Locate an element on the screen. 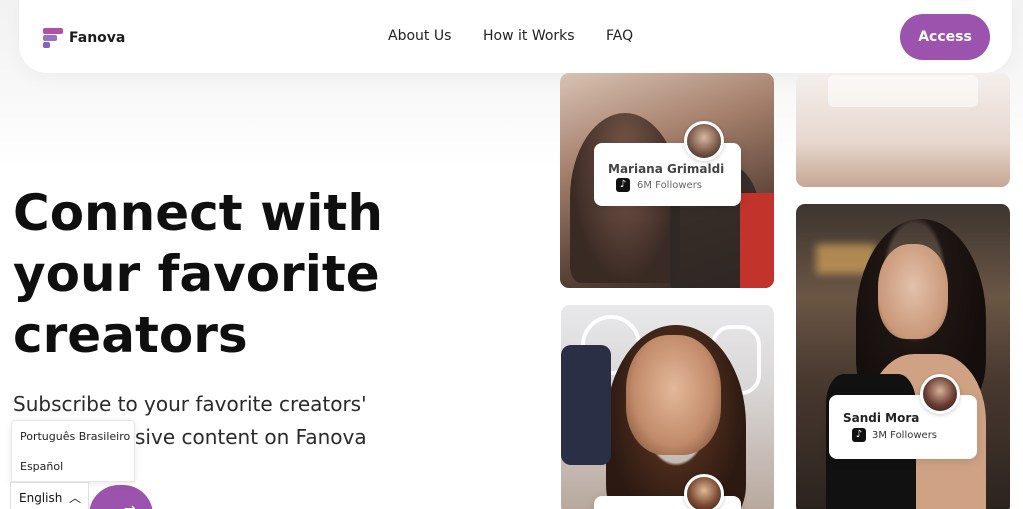 The width and height of the screenshot is (1023, 509). language-select: English ︿ is located at coordinates (49, 495).